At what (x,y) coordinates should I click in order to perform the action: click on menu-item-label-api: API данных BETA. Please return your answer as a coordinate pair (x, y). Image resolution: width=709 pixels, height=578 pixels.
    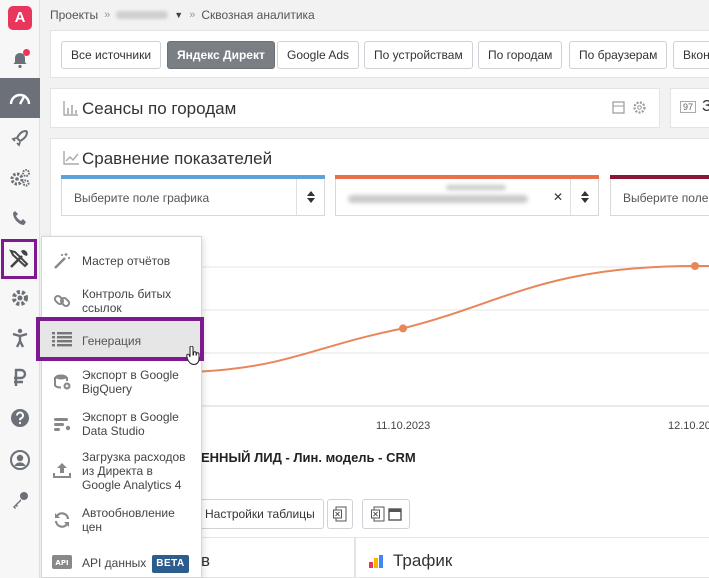
    Looking at the image, I should click on (138, 564).